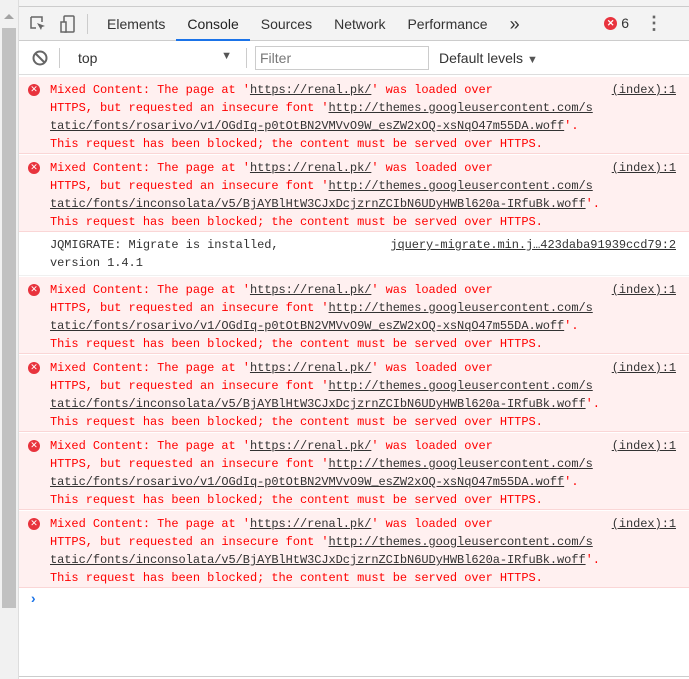 Image resolution: width=689 pixels, height=679 pixels. Describe the element at coordinates (9, 16) in the screenshot. I see `scroll-up-arrow-icon` at that location.